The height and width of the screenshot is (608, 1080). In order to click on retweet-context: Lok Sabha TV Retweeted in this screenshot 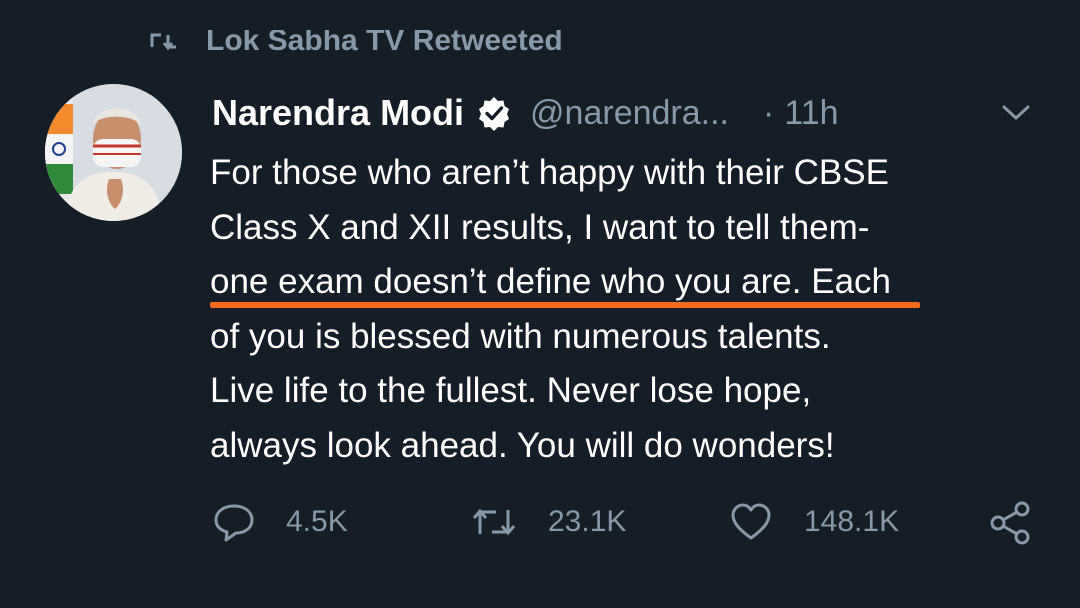, I will do `click(428, 48)`.